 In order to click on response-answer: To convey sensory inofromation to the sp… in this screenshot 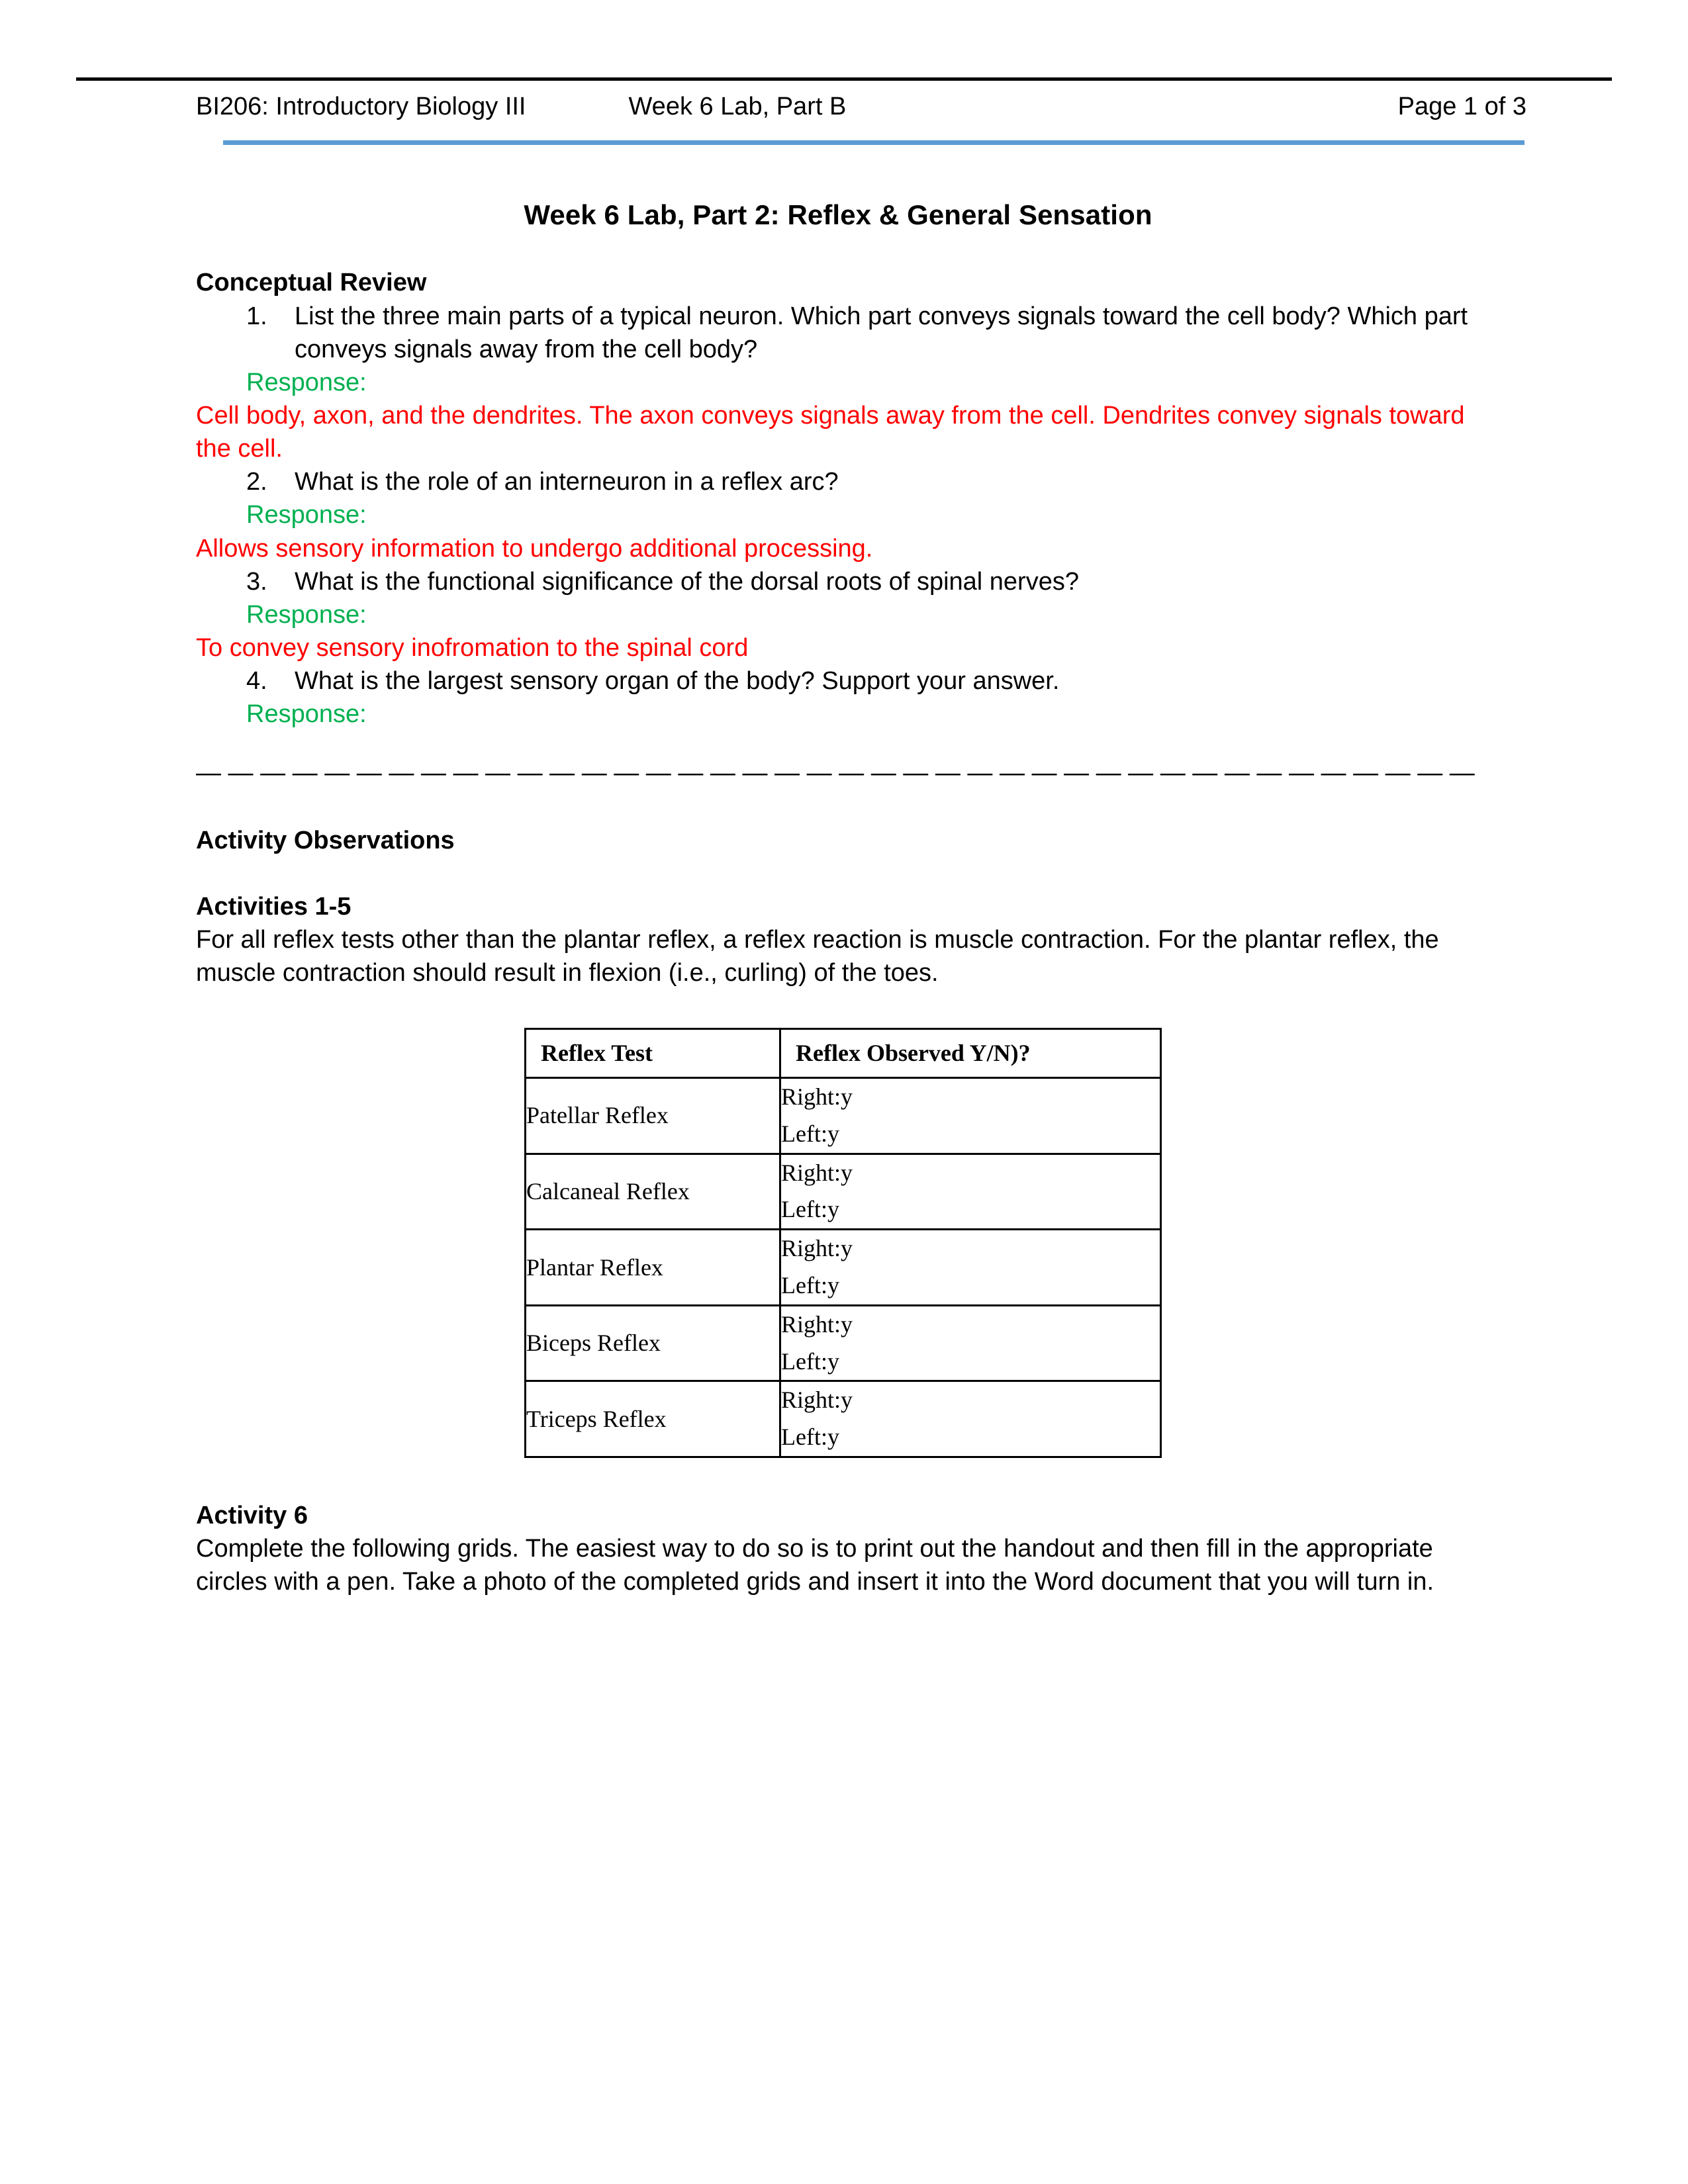, I will do `click(838, 648)`.